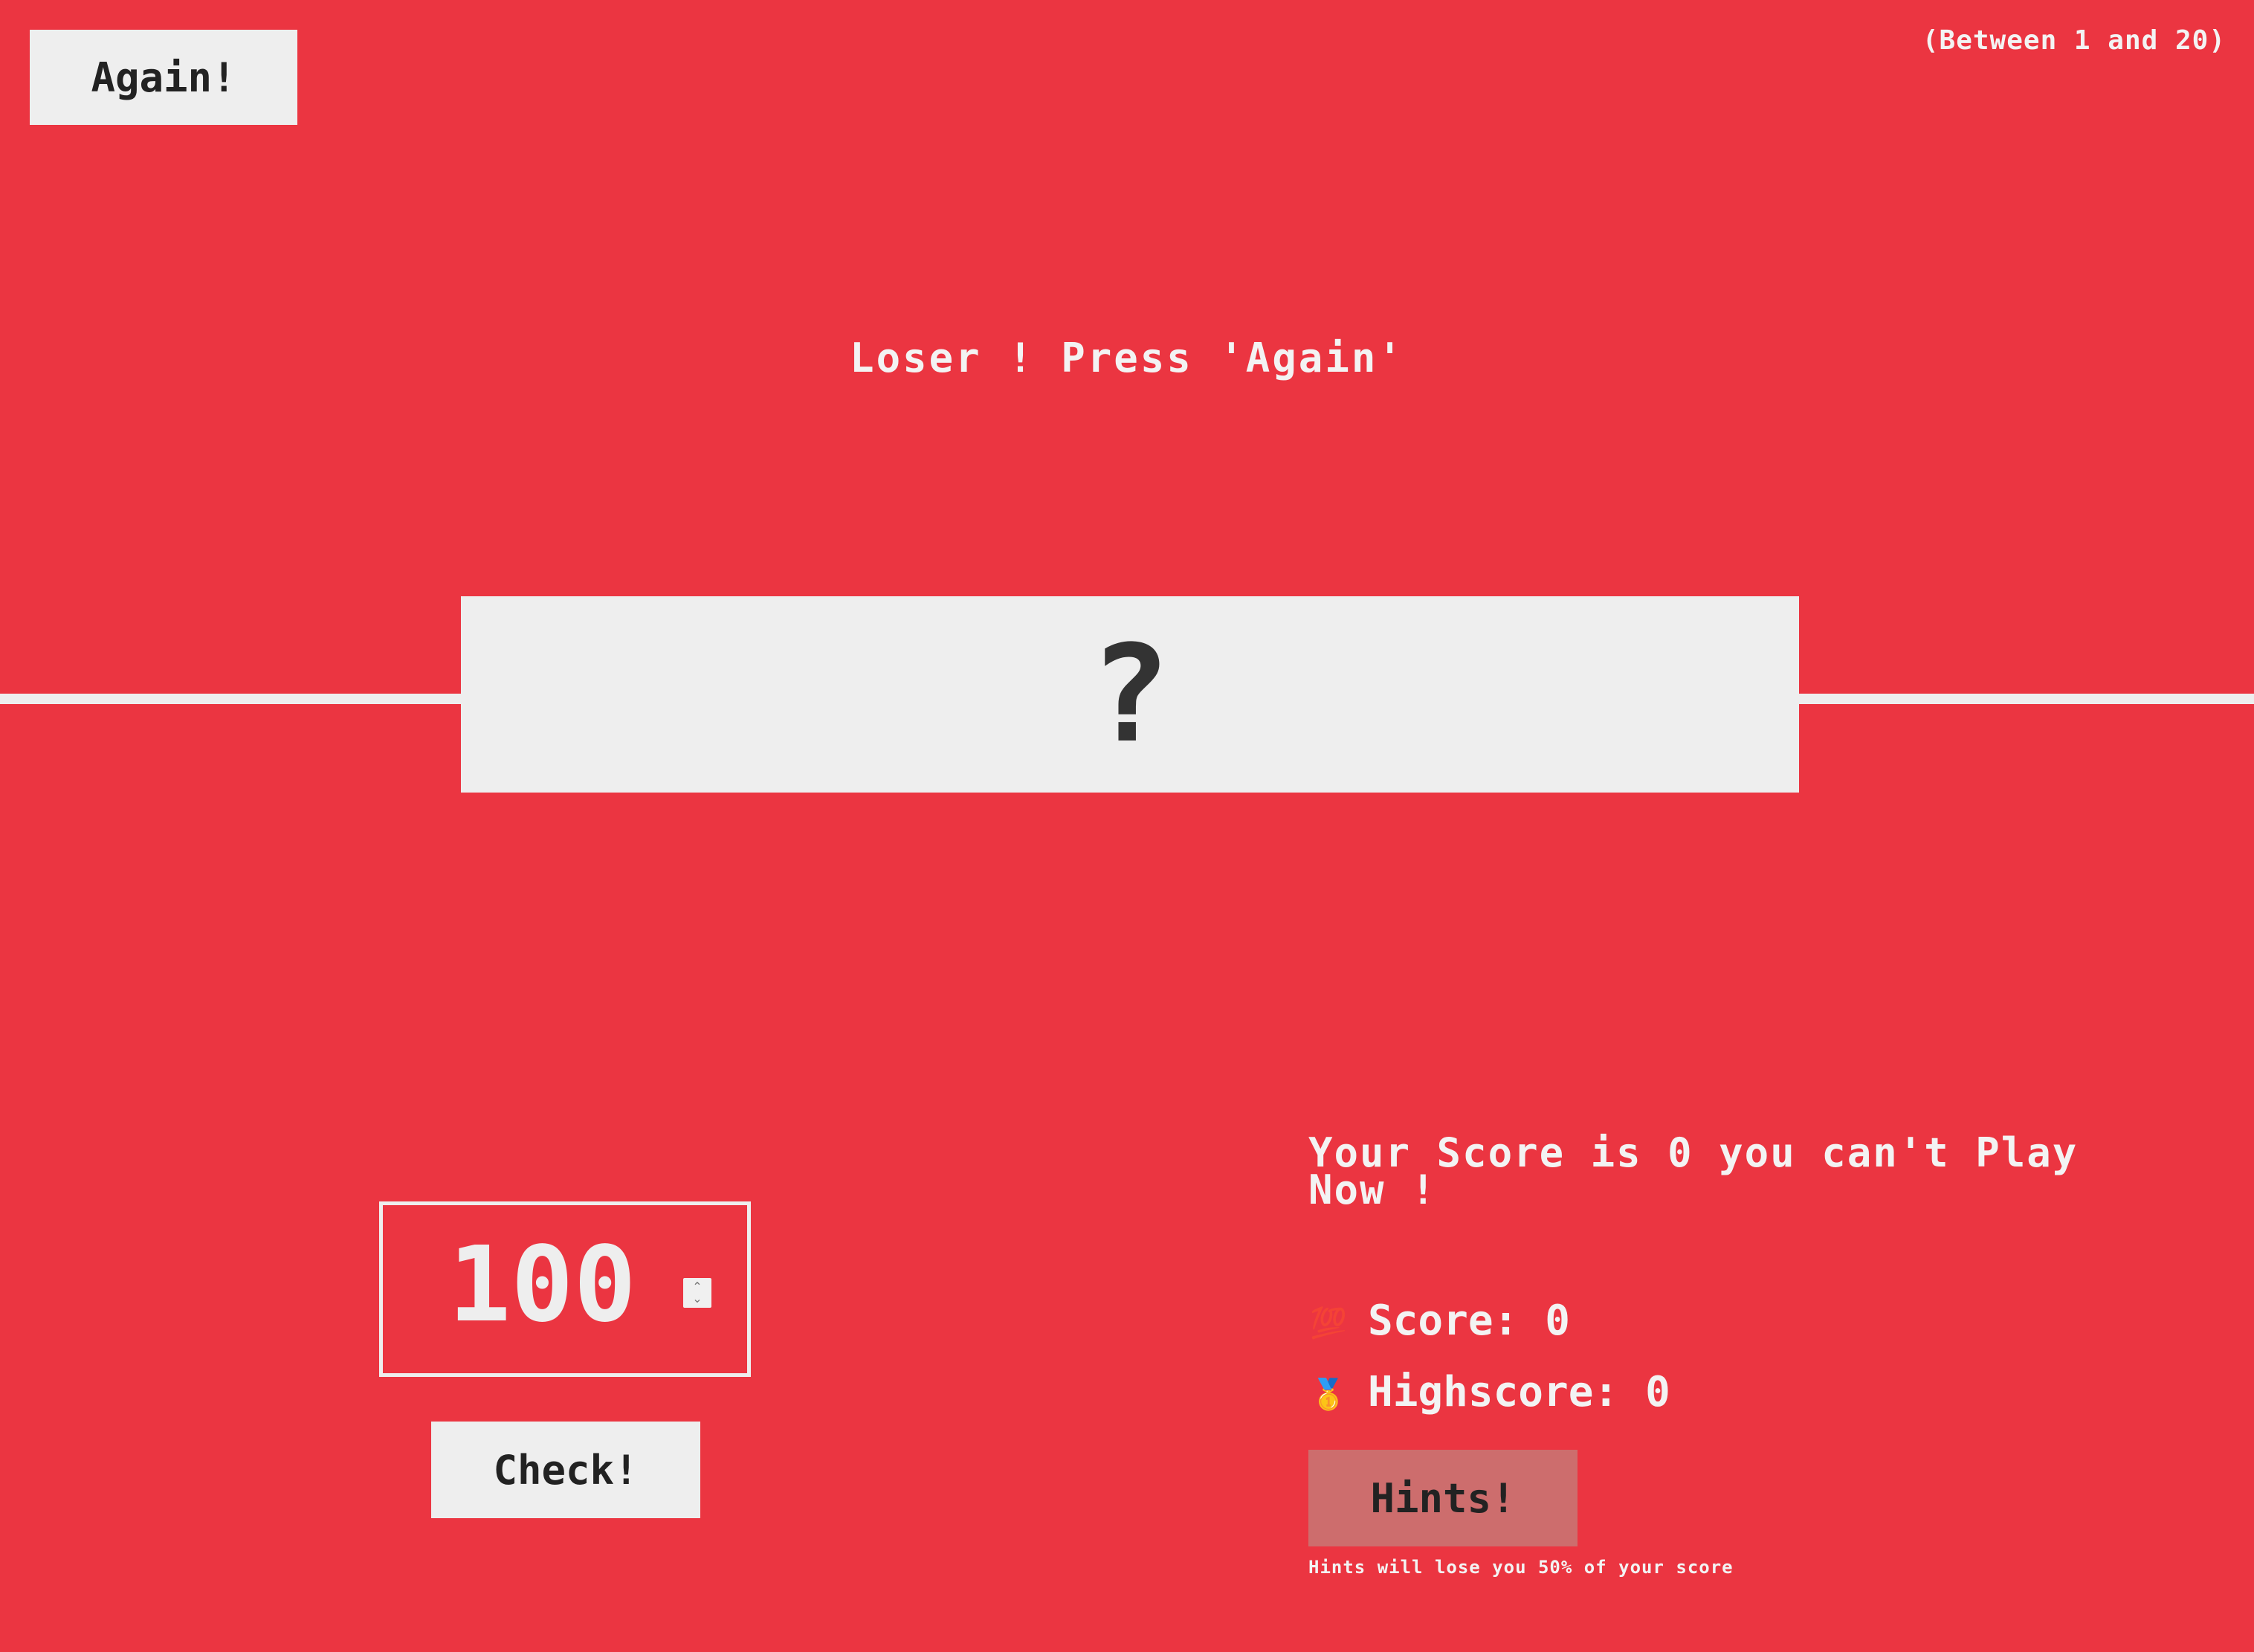 This screenshot has width=2254, height=1652. What do you see at coordinates (1443, 1498) in the screenshot?
I see `hints-button: Hints!` at bounding box center [1443, 1498].